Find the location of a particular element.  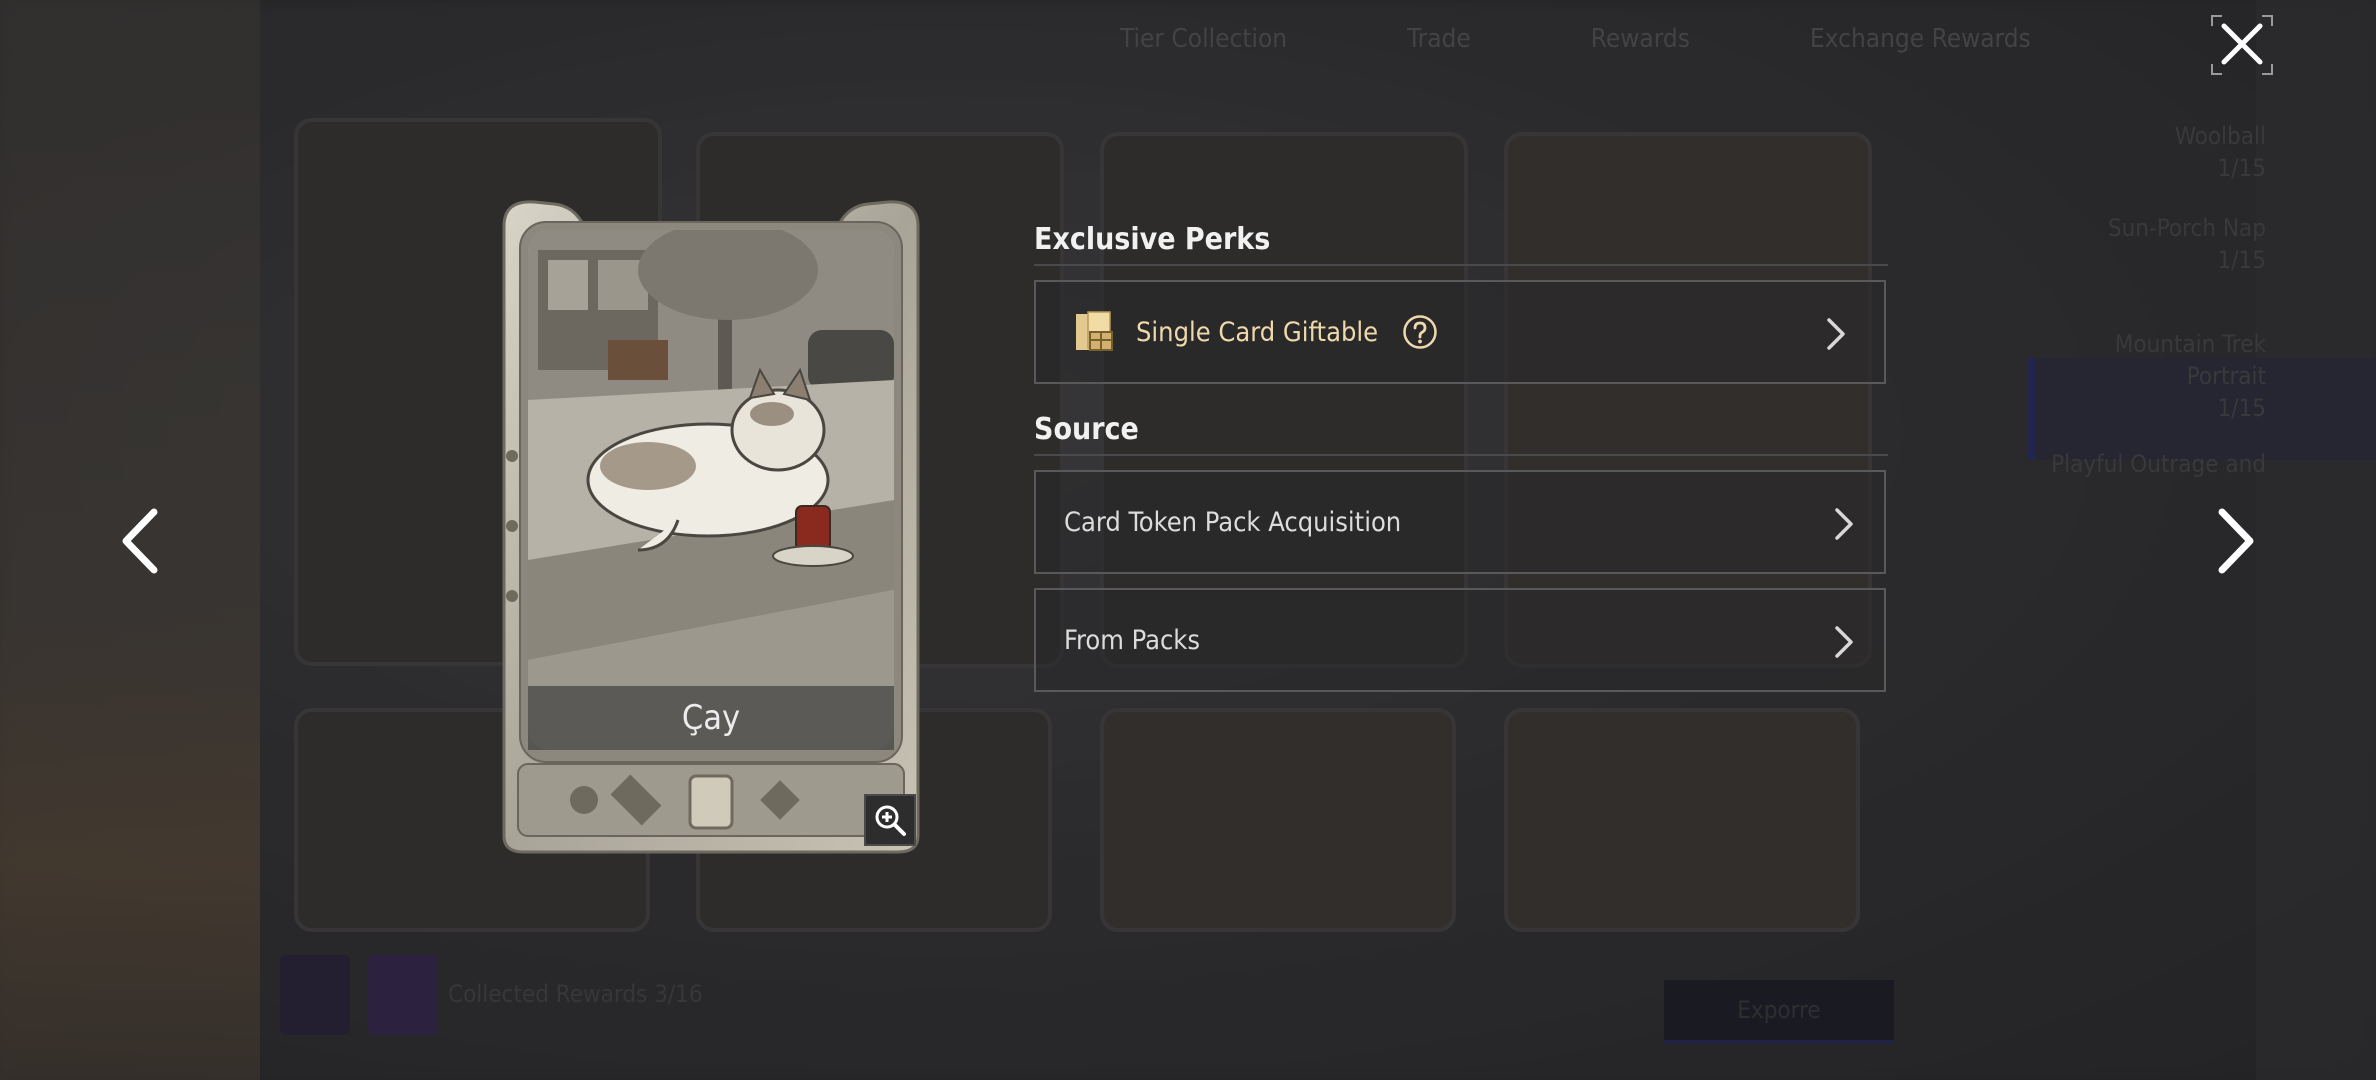

previous-card-button is located at coordinates (140, 541).